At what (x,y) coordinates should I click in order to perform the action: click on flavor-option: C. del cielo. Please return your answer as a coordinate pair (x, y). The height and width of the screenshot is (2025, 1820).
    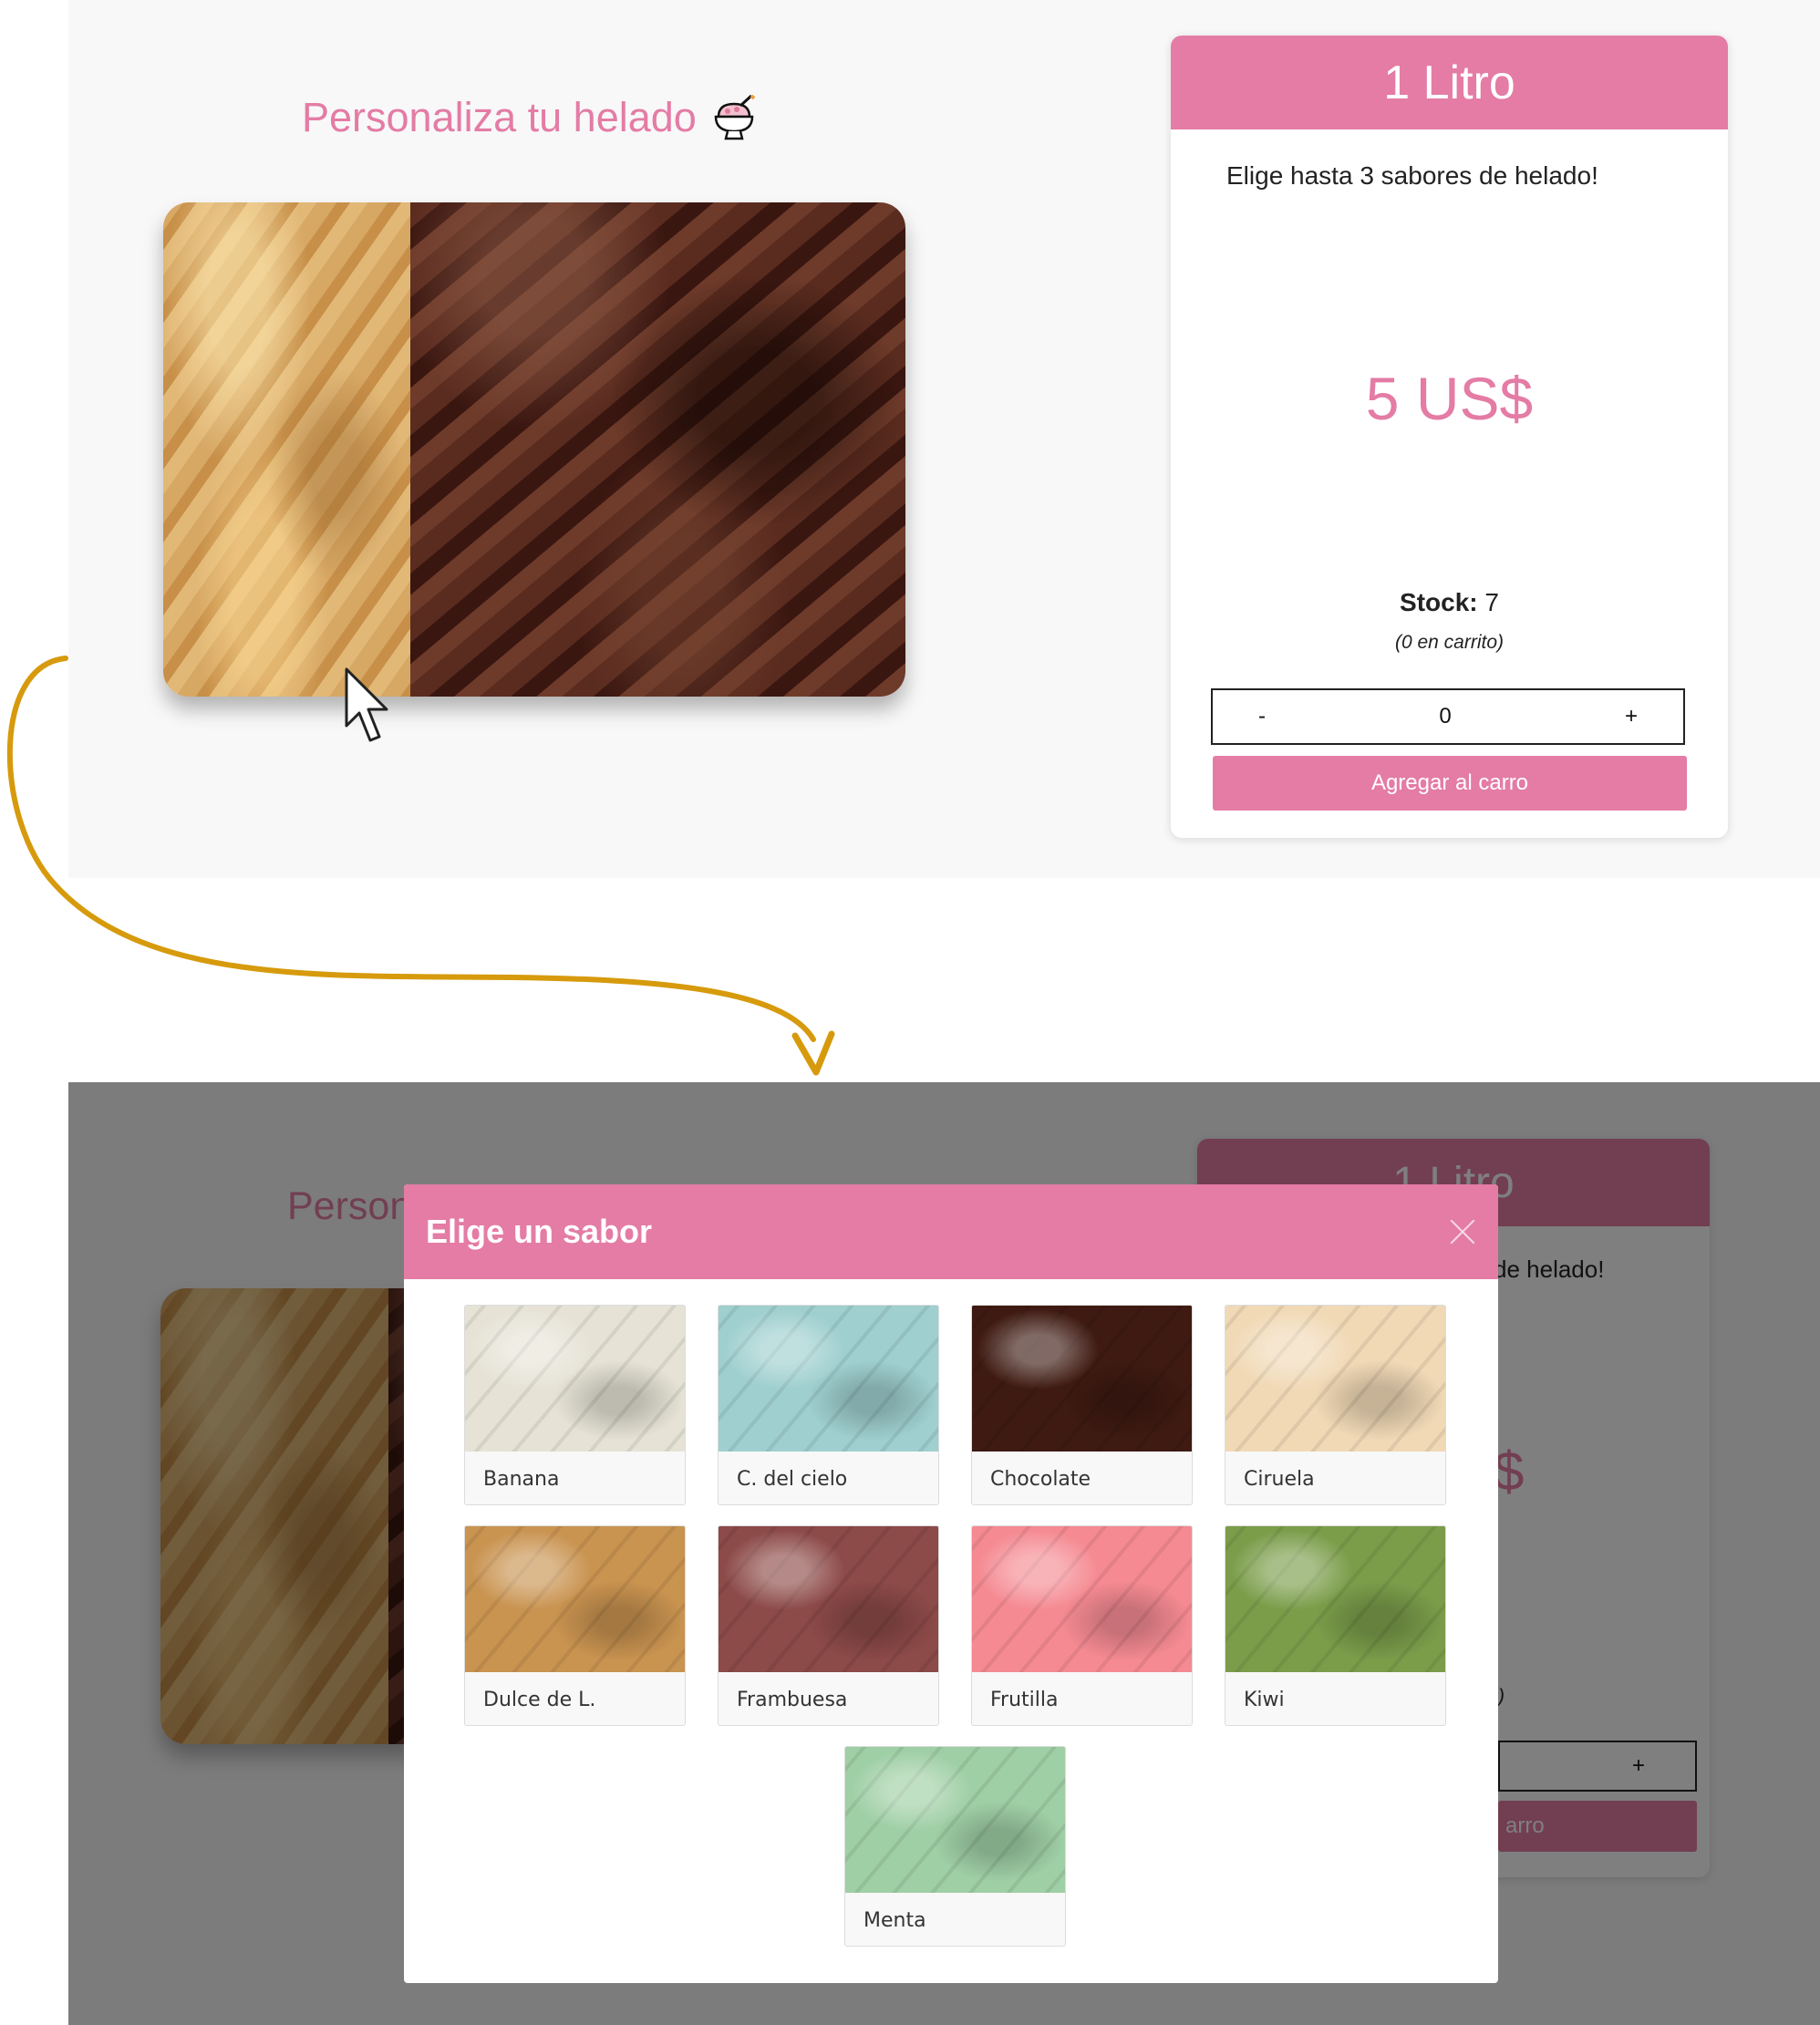
    Looking at the image, I should click on (829, 1405).